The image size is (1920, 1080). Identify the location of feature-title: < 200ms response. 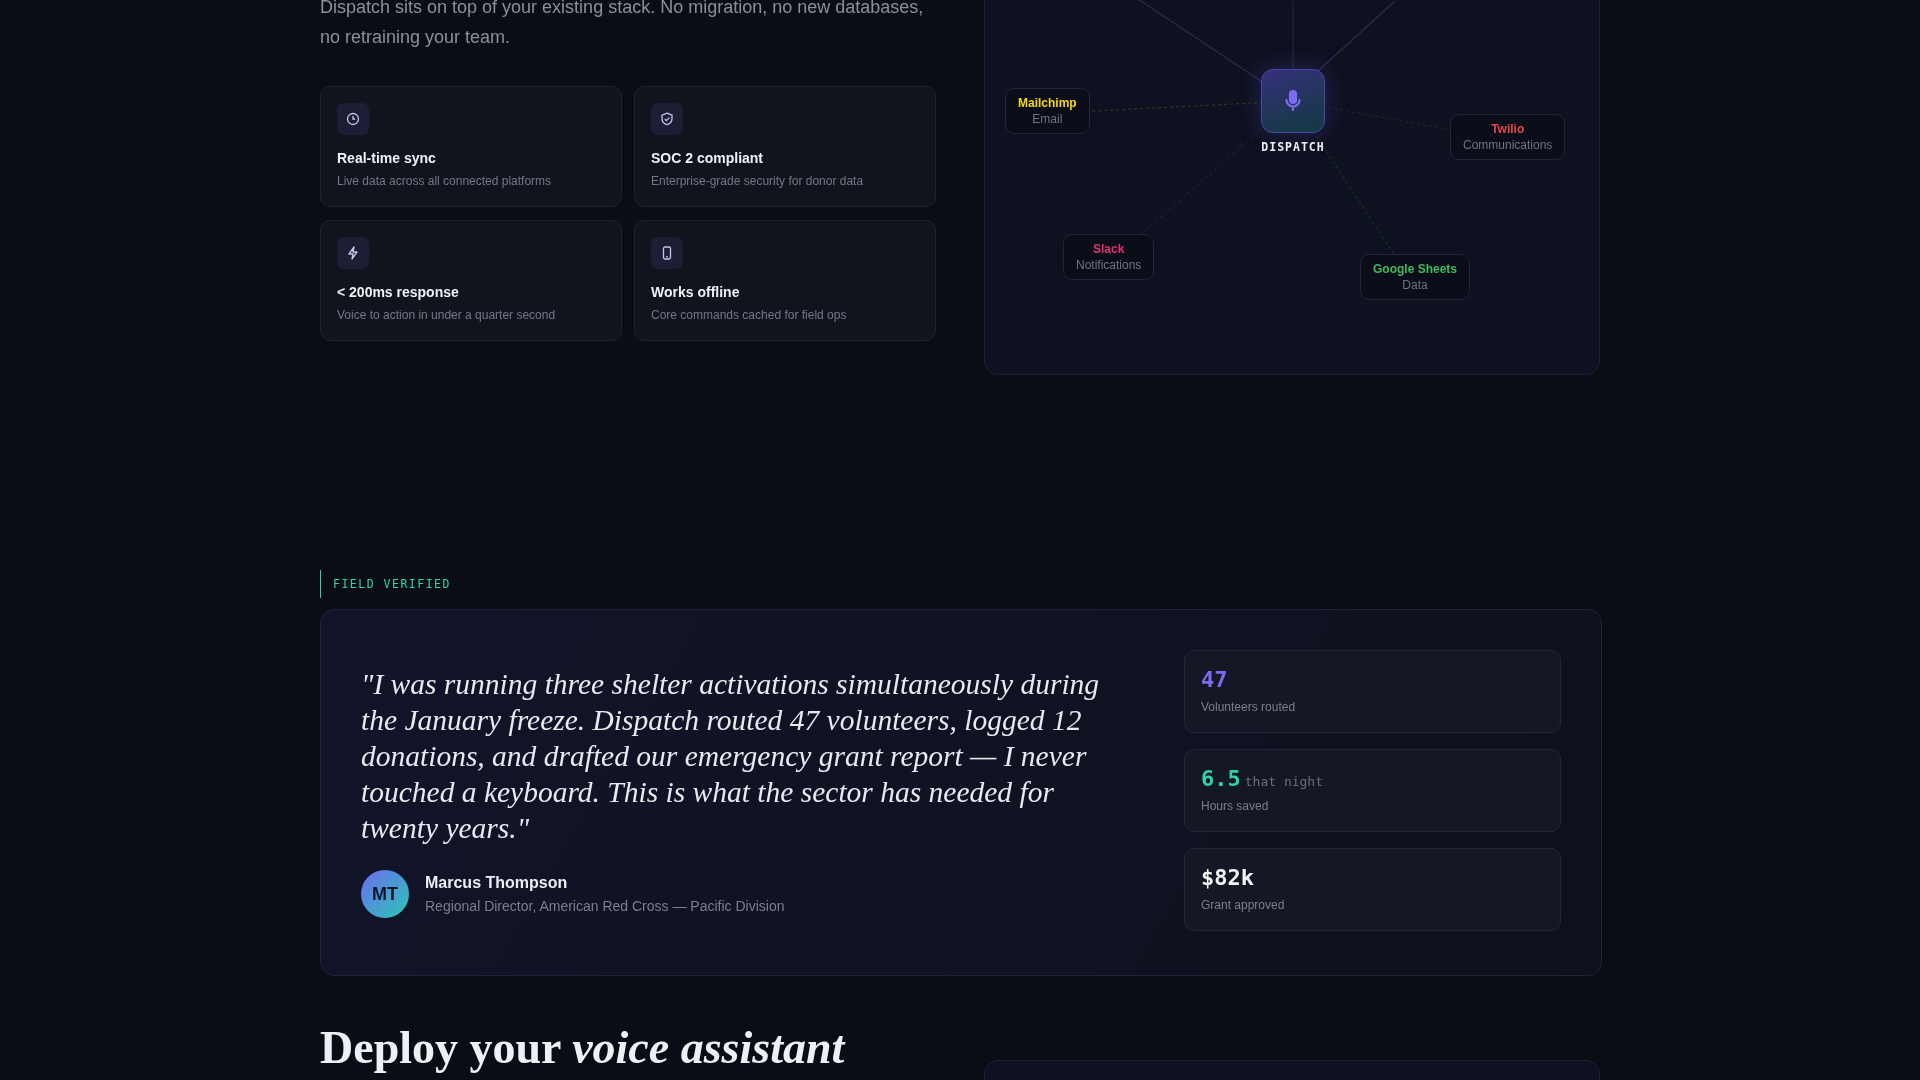
(398, 292).